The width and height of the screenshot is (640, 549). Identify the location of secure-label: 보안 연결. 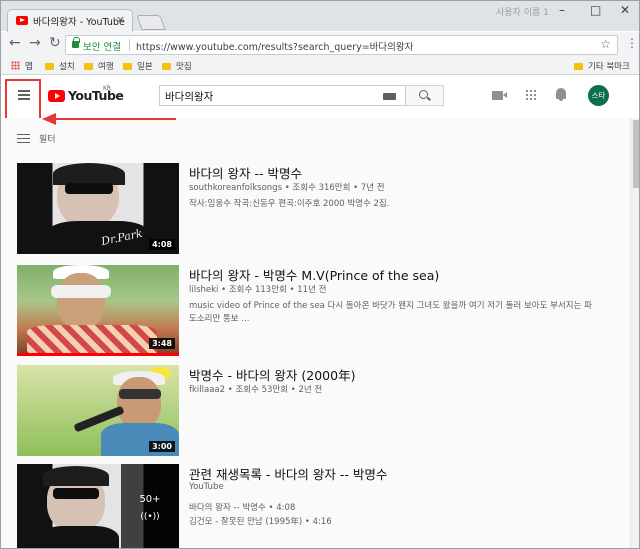
(102, 46).